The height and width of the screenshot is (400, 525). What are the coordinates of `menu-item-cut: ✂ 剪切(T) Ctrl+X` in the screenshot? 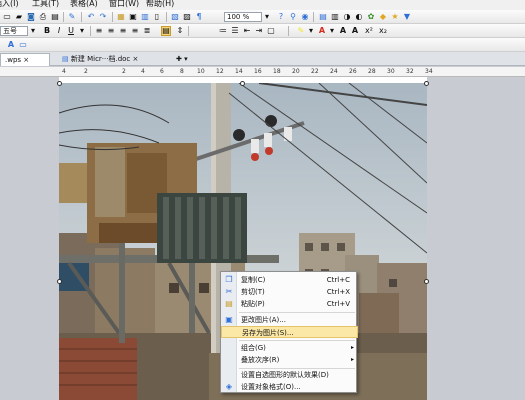 It's located at (289, 292).